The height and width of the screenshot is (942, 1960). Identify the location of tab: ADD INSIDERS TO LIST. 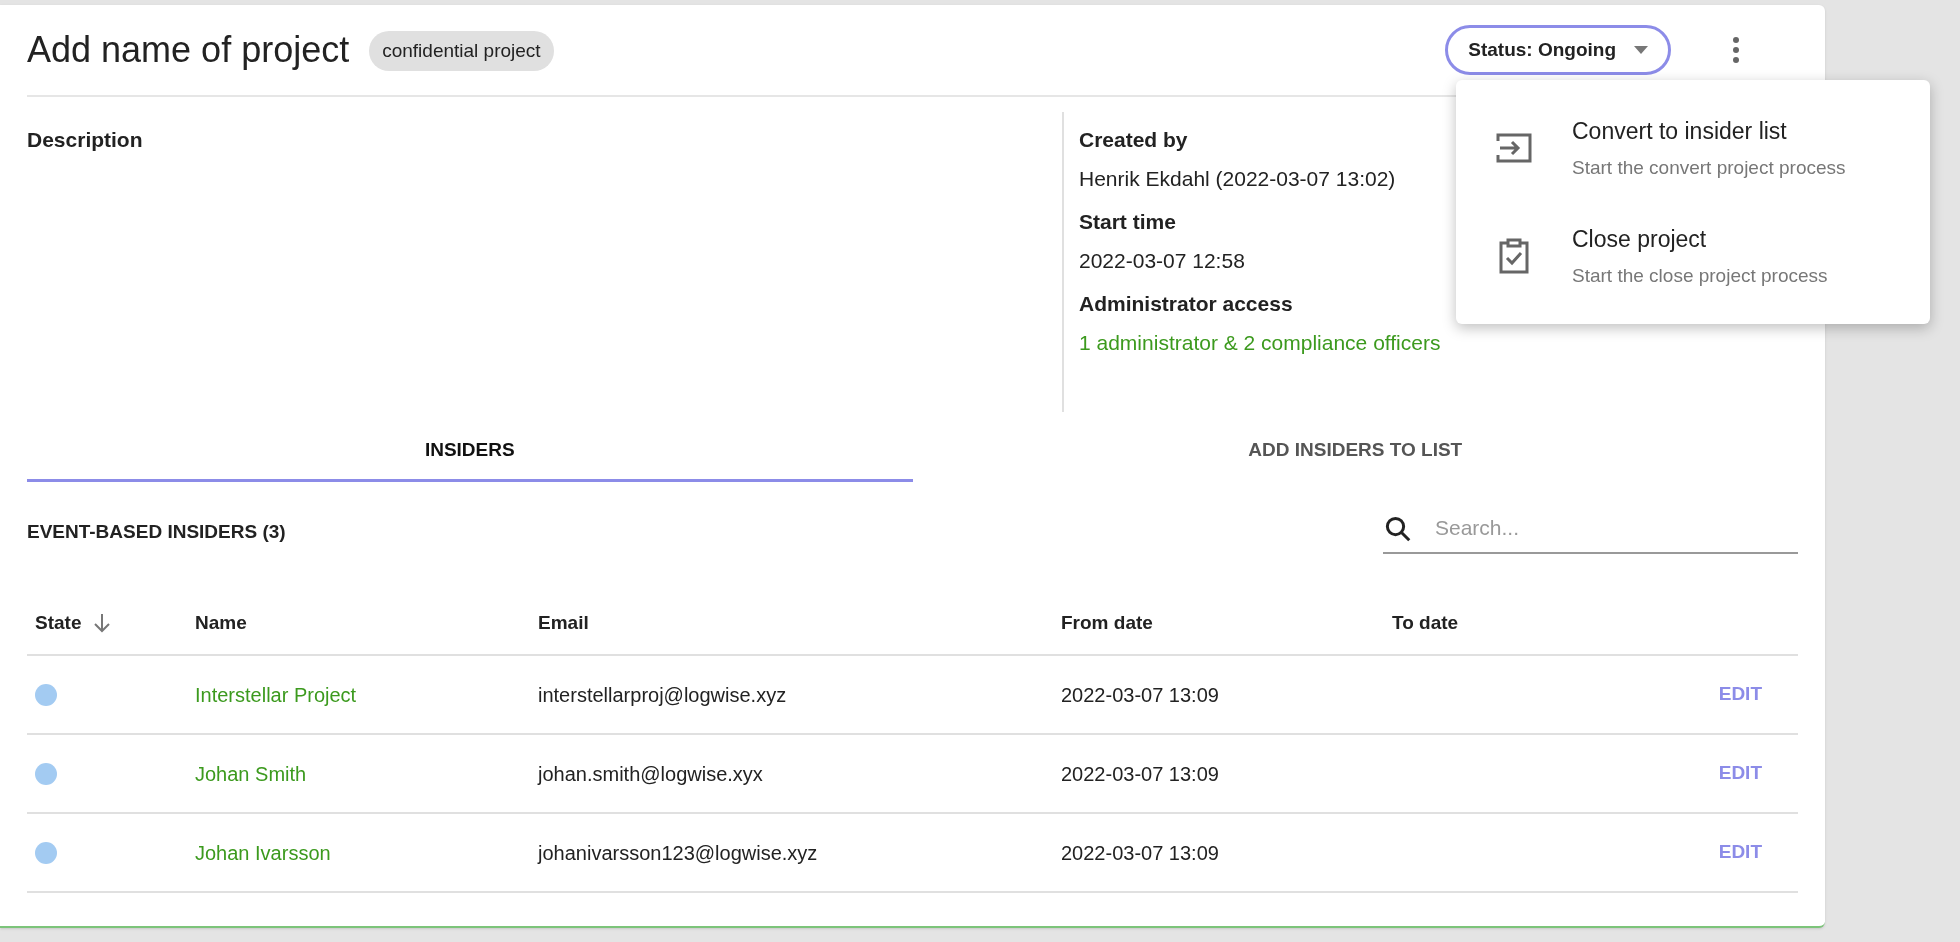
(1355, 452).